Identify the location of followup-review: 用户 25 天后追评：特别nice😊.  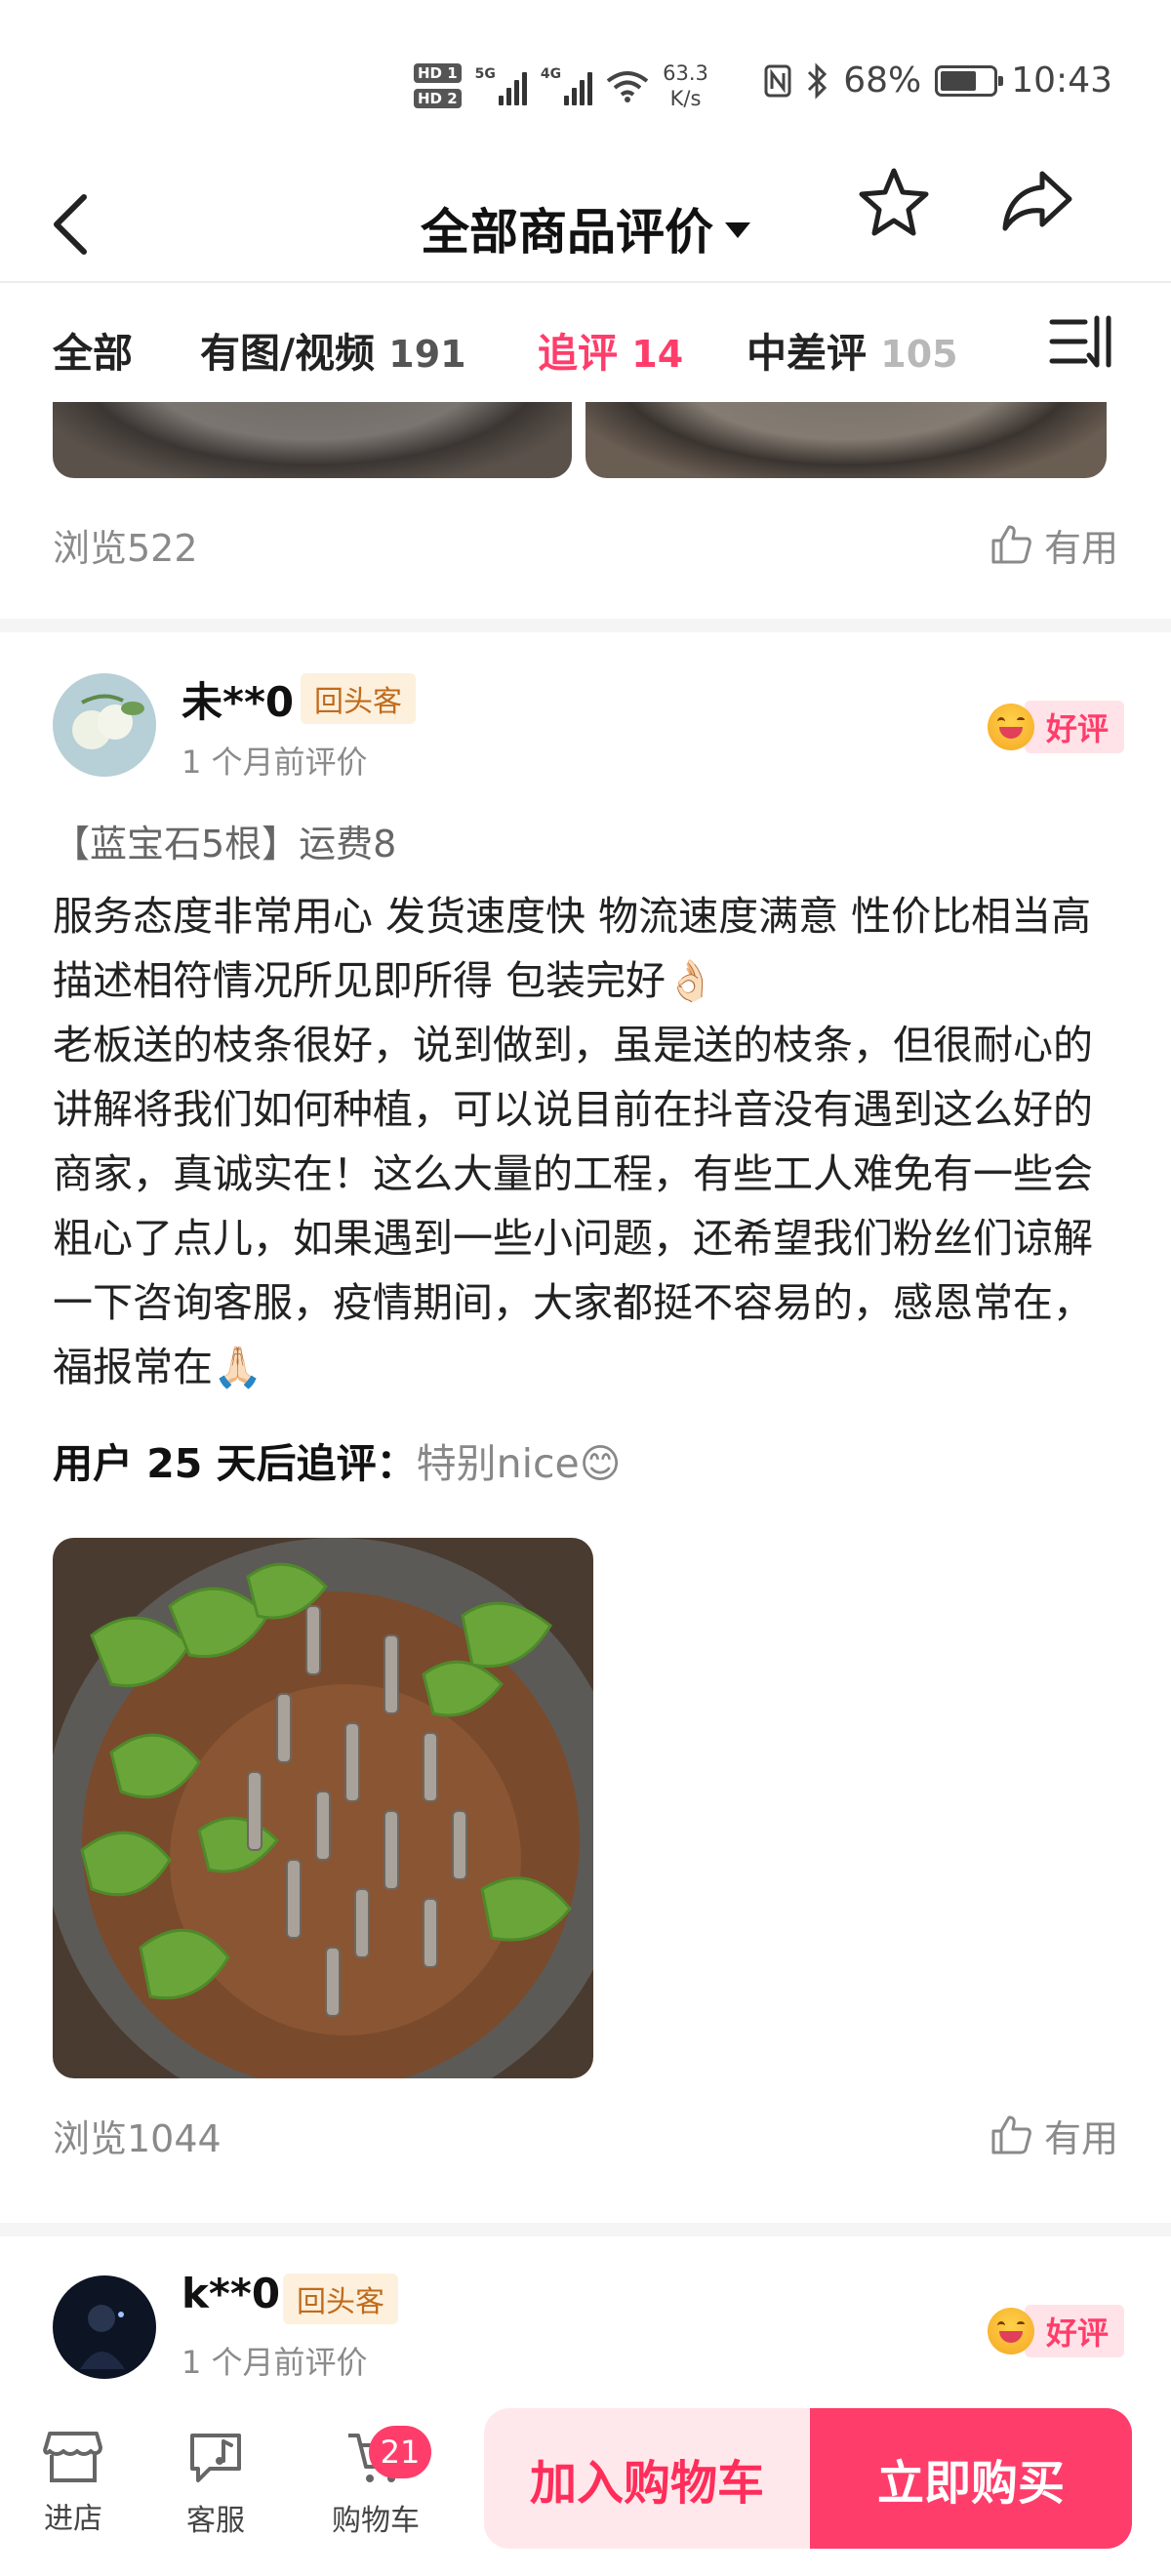
(337, 1463).